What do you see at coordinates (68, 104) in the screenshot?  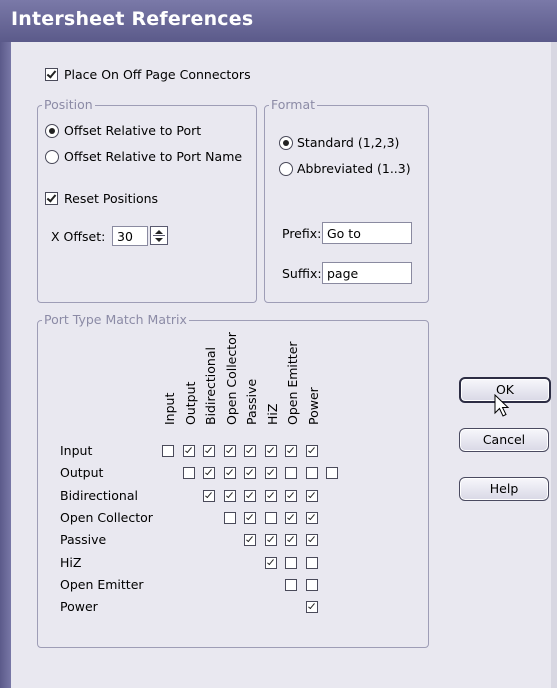 I see `position-legend: Position` at bounding box center [68, 104].